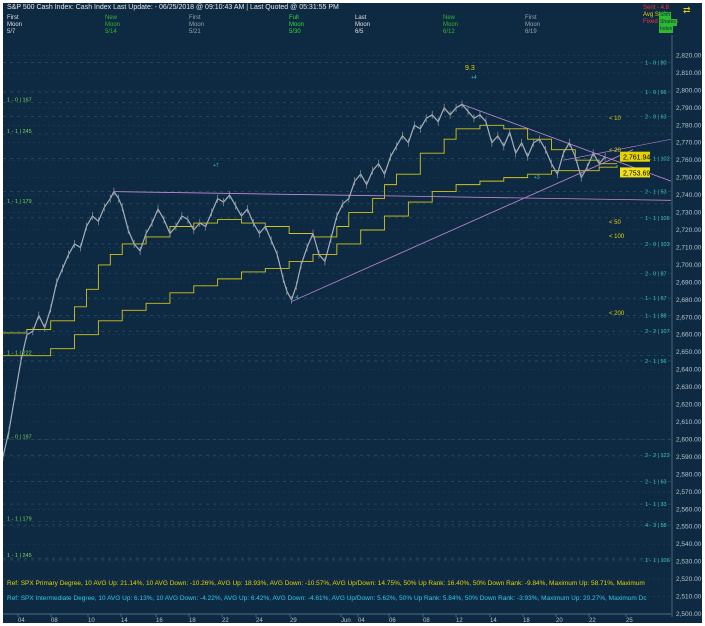  What do you see at coordinates (689, 457) in the screenshot?
I see `y-tick-label: 2,590.00` at bounding box center [689, 457].